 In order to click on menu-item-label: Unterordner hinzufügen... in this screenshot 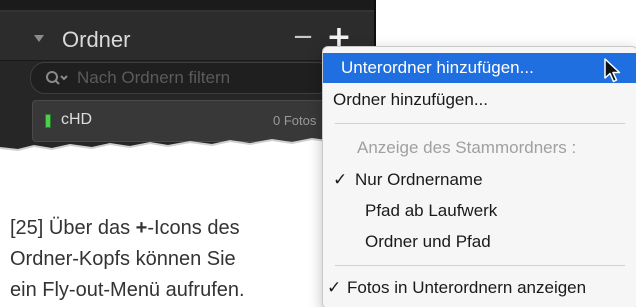, I will do `click(437, 67)`.